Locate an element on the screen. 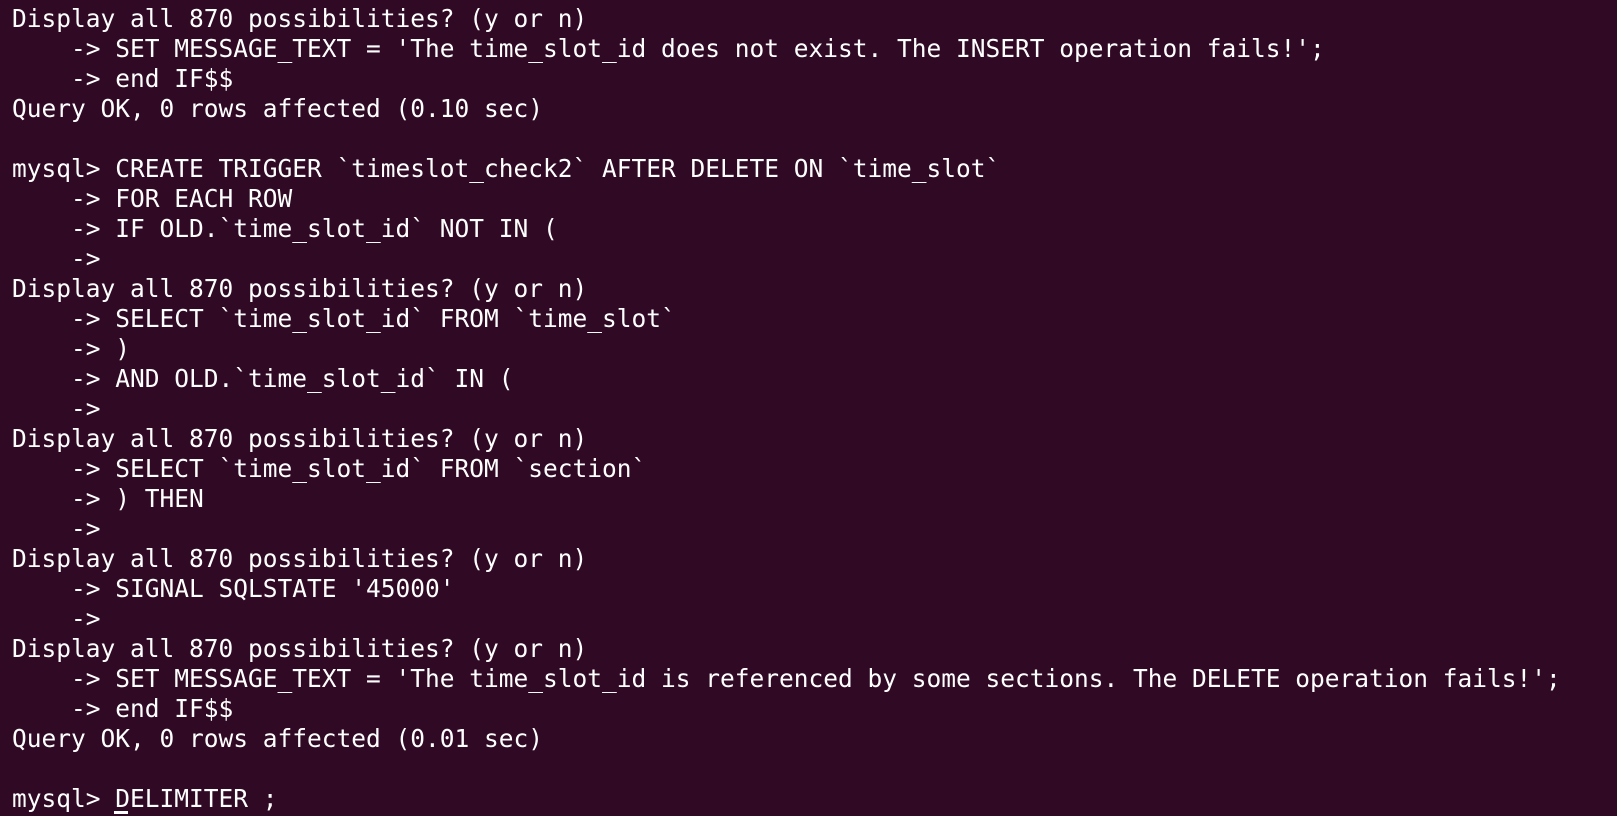 Image resolution: width=1617 pixels, height=816 pixels. continuation-line: -> FOR EACH ROW is located at coordinates (152, 198).